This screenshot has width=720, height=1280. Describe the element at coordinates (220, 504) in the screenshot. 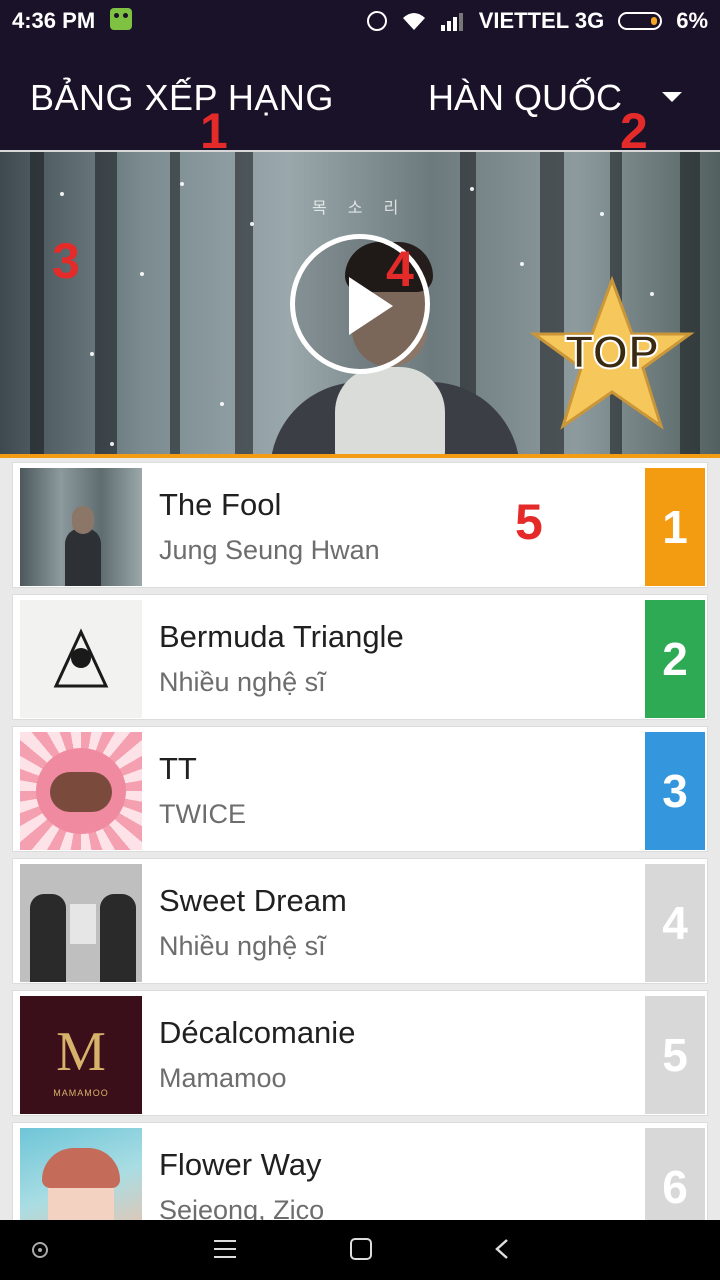

I see `song-title: The Fool` at that location.